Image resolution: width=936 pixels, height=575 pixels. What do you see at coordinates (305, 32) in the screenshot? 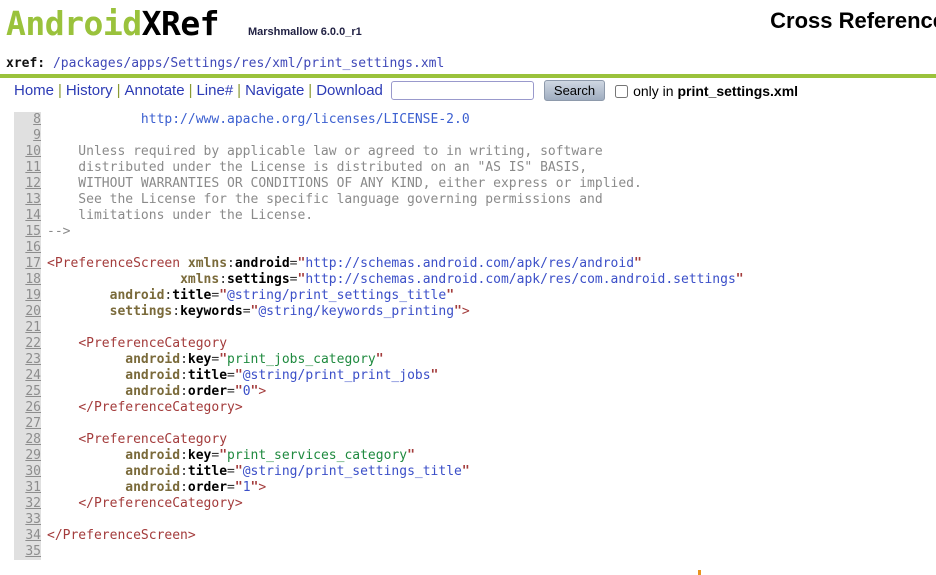
I see `android-version-label: Marshmallow 6.0.0_r1` at bounding box center [305, 32].